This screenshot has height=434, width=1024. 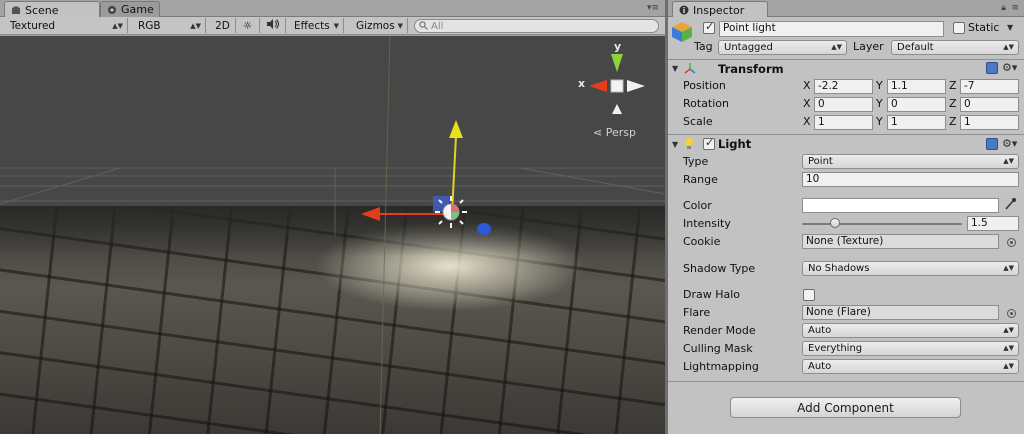 I want to click on y-axis-handle, so click(x=456, y=129).